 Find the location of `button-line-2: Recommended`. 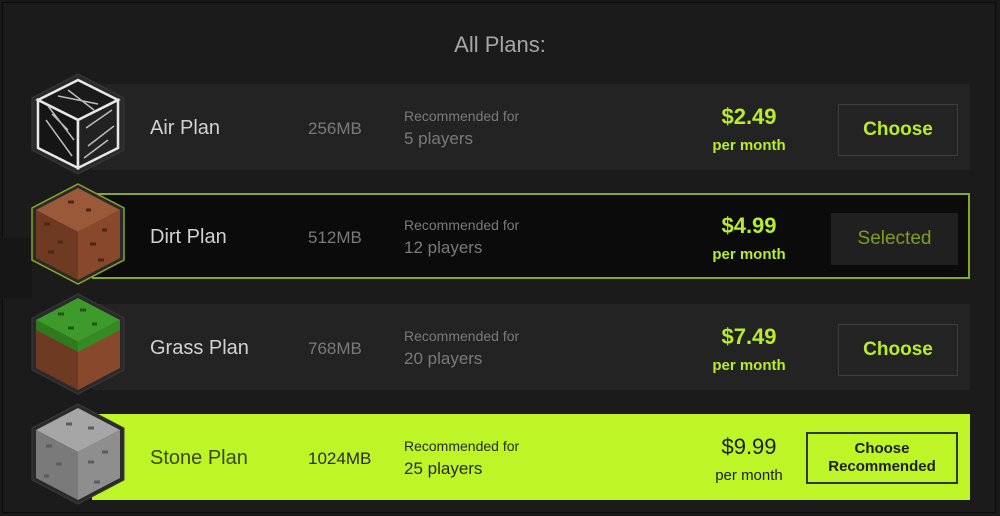

button-line-2: Recommended is located at coordinates (882, 466).